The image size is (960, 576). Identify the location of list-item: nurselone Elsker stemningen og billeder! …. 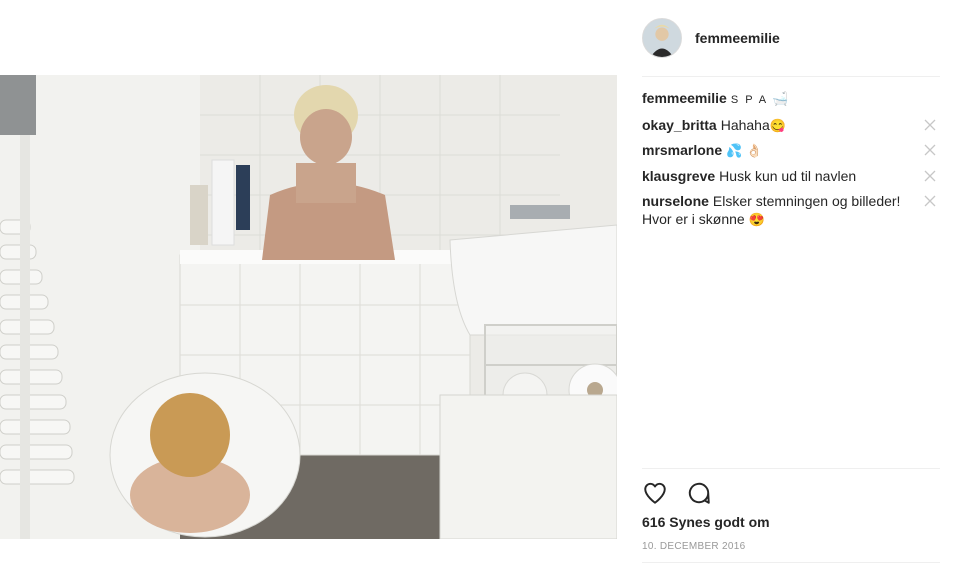
(791, 210).